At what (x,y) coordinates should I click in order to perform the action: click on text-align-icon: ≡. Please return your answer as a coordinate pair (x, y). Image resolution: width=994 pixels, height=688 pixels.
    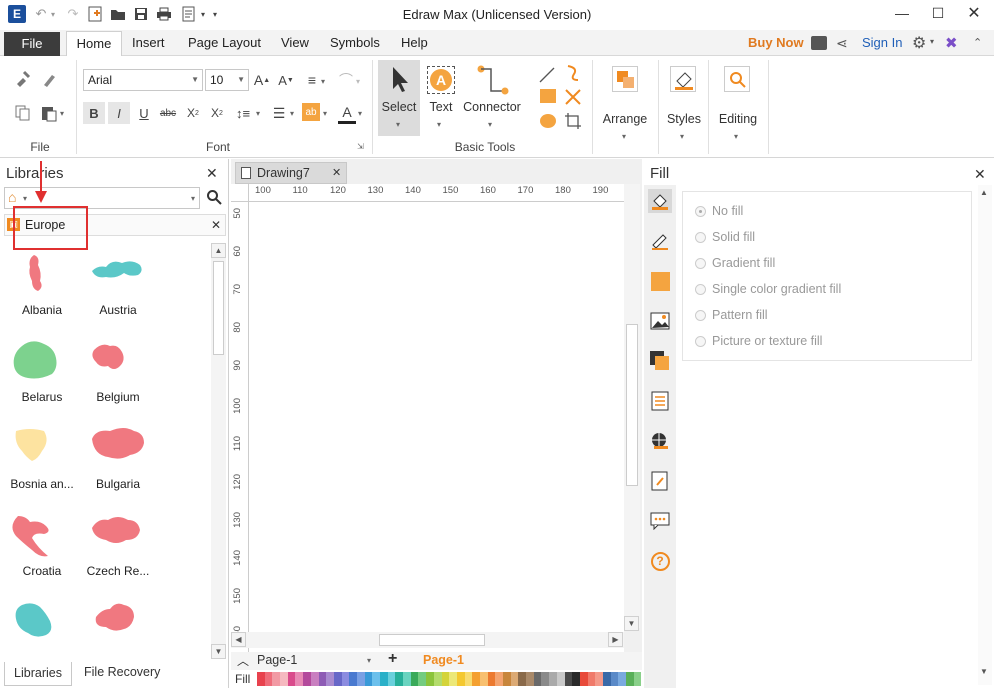
    Looking at the image, I should click on (312, 80).